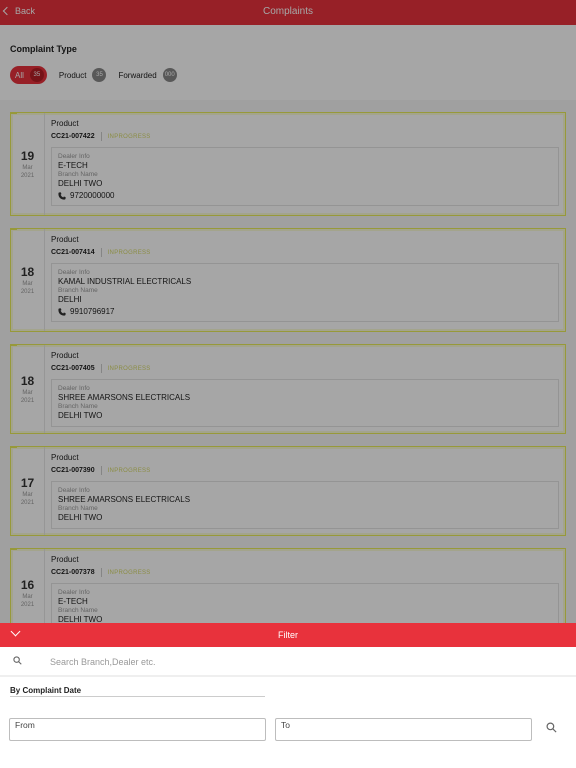  I want to click on complaint-ref-row: CC21-007405 INPROGRESS, so click(101, 368).